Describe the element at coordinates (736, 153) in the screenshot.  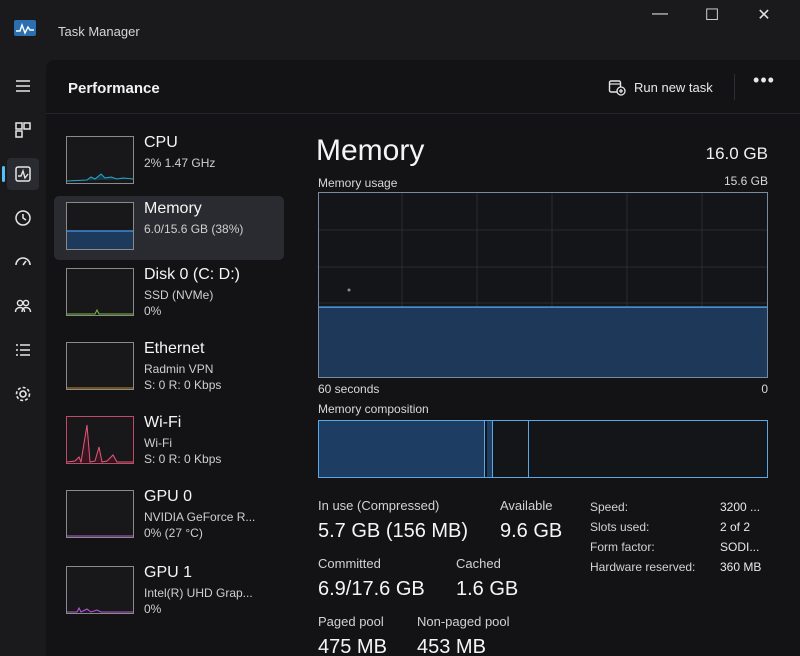
I see `total-memory: 16.0 GB` at that location.